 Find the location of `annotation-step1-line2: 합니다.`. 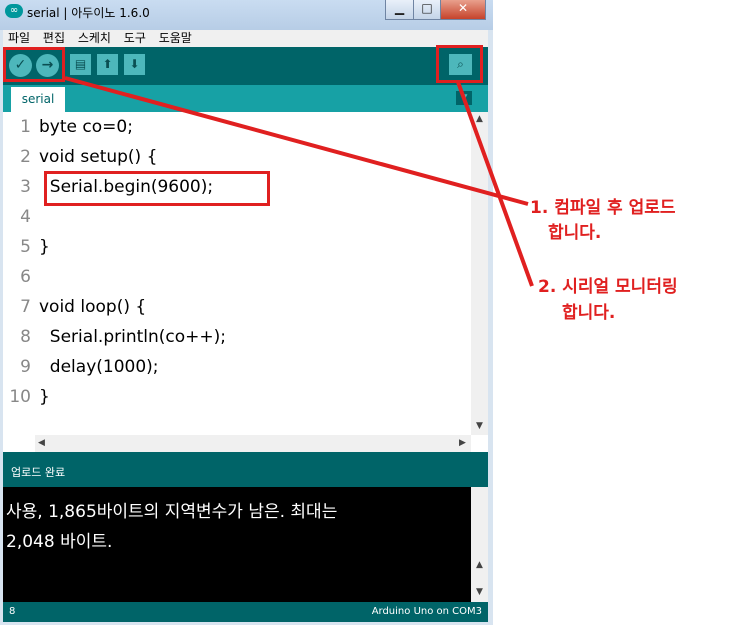

annotation-step1-line2: 합니다. is located at coordinates (575, 233).